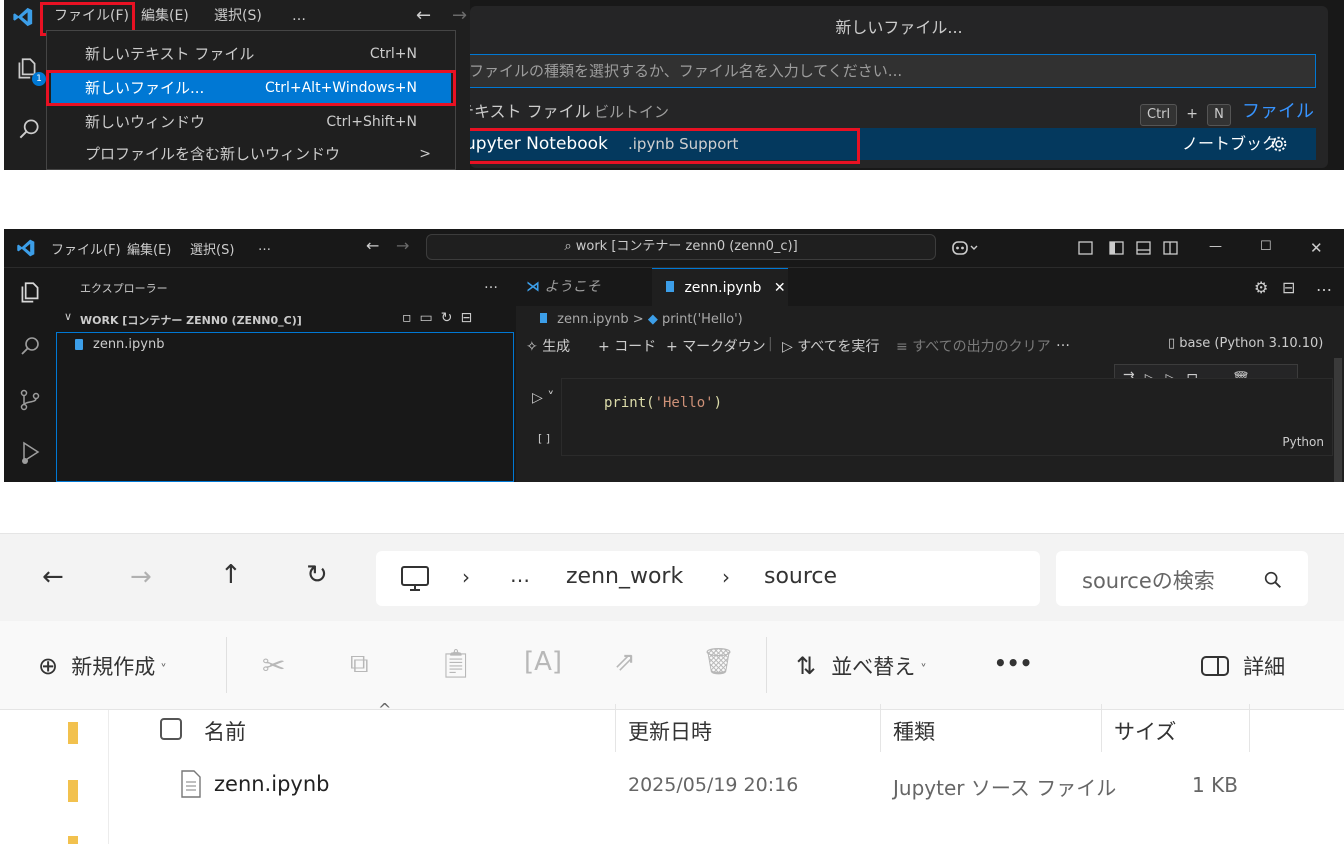  I want to click on new-button: ⊕ 新規作成 ˅, so click(102, 666).